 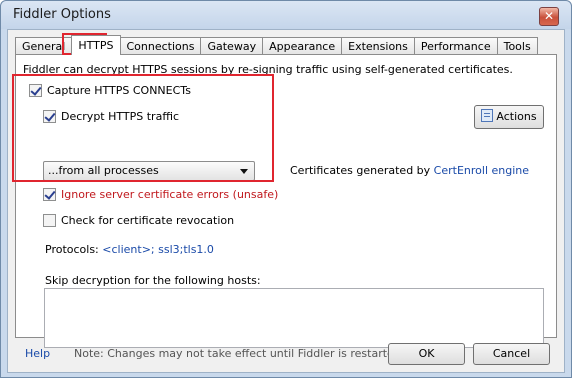 I want to click on protocols-link: <client>; ssl3;tls1.0, so click(x=158, y=249).